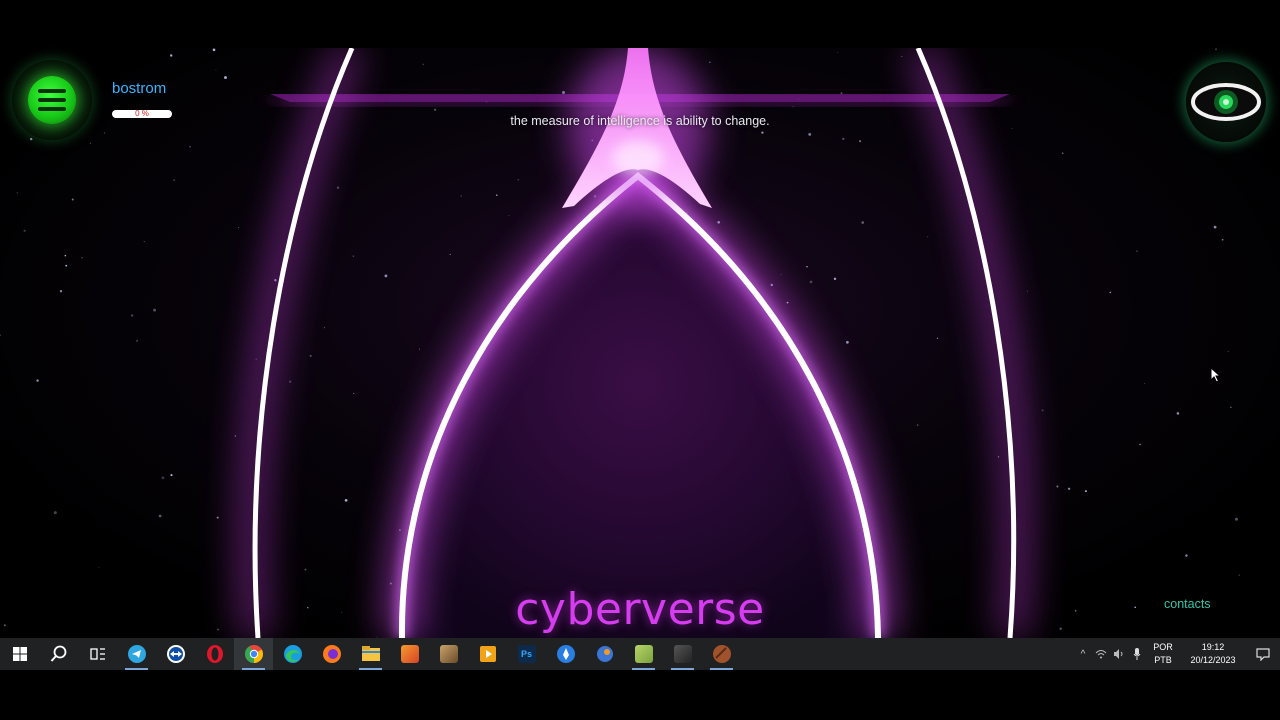  I want to click on search-button, so click(58, 654).